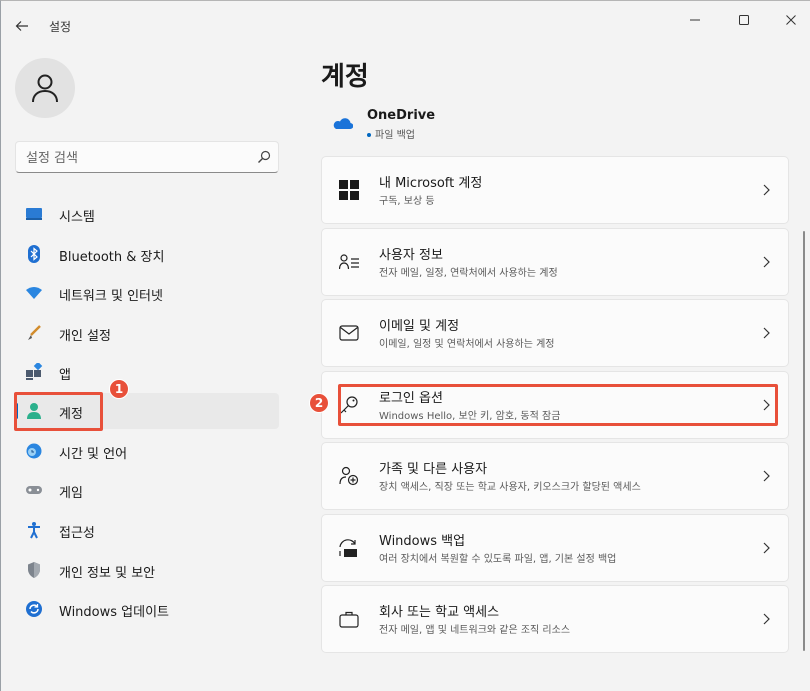 This screenshot has width=810, height=691. Describe the element at coordinates (34, 570) in the screenshot. I see `shield-icon` at that location.